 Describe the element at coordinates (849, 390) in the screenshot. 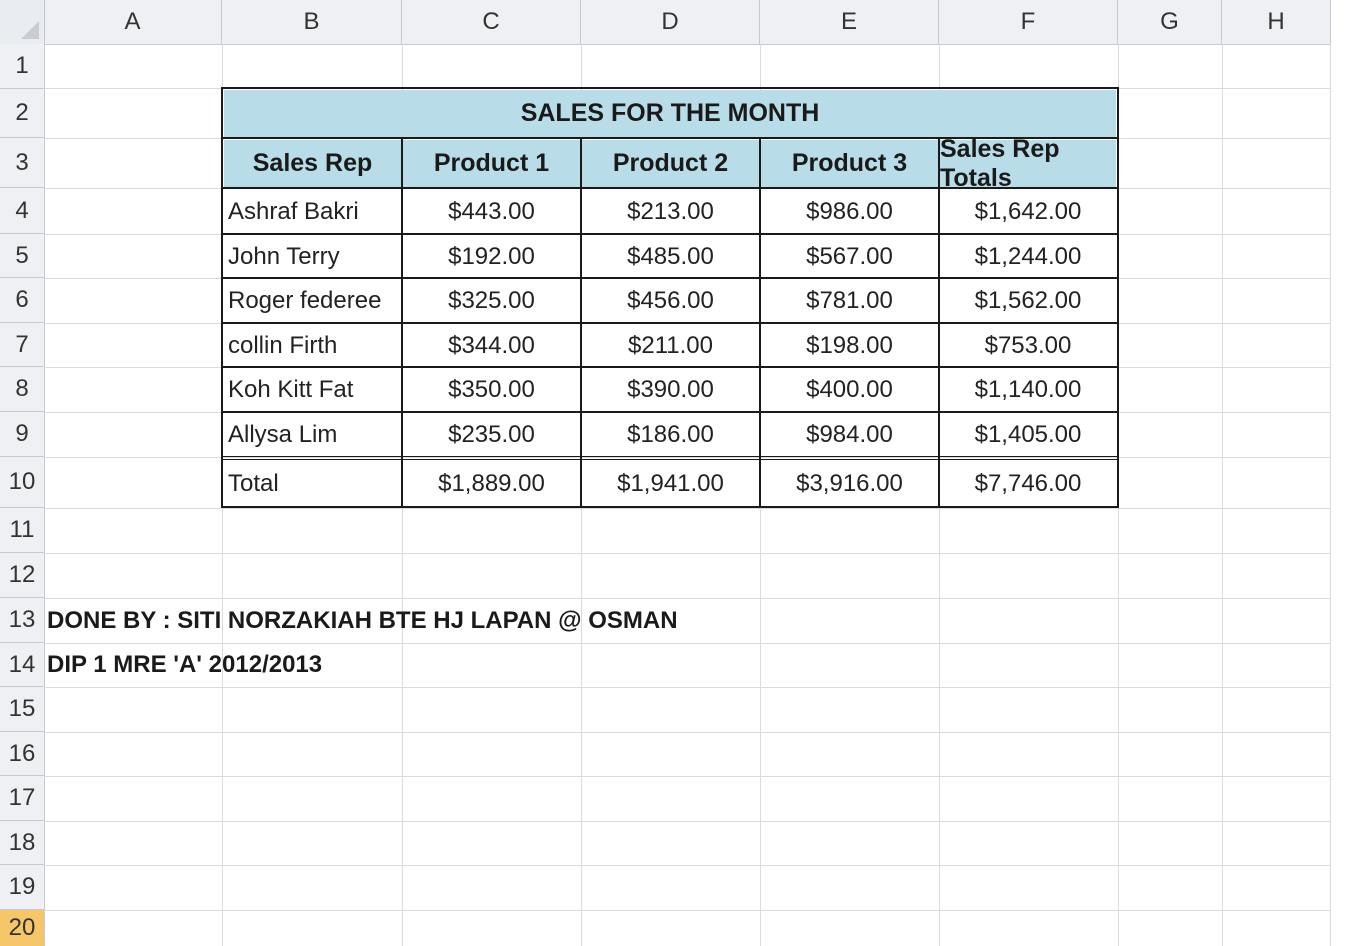

I see `cell-product-3: $400.00` at that location.